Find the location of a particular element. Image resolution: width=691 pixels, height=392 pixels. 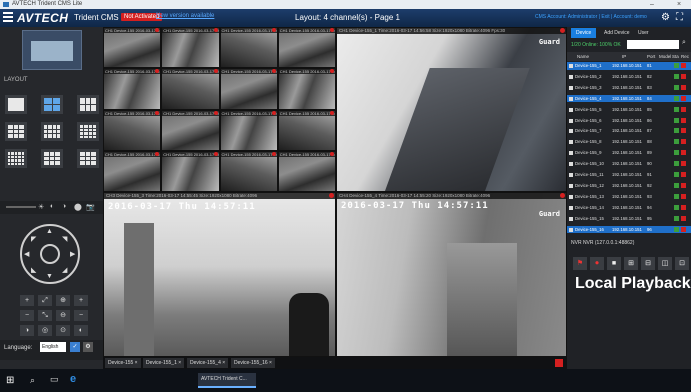

gear-icon: ⚙ is located at coordinates (665, 17).